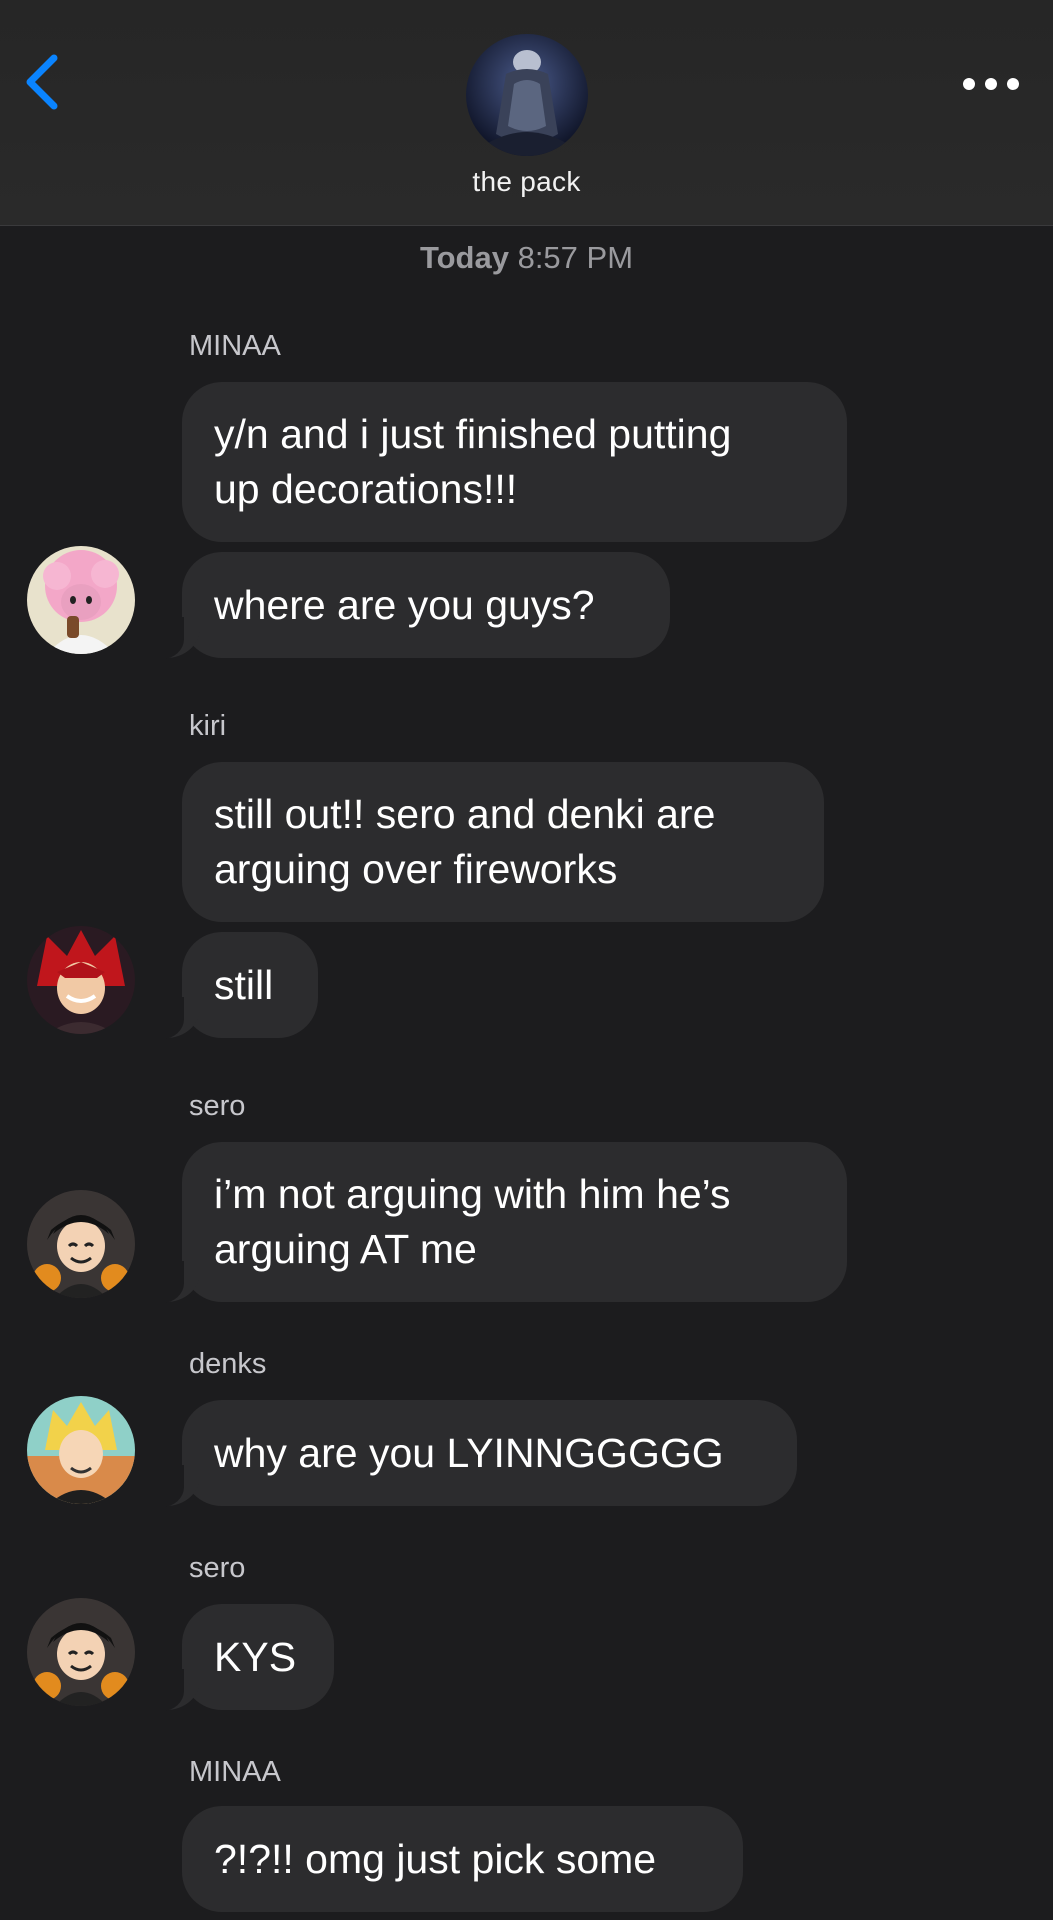  I want to click on chevron-left-icon, so click(42, 82).